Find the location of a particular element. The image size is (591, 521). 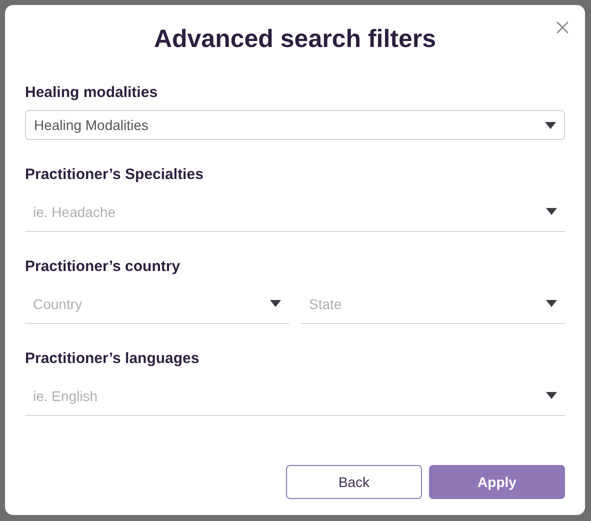

close-icon is located at coordinates (562, 27).